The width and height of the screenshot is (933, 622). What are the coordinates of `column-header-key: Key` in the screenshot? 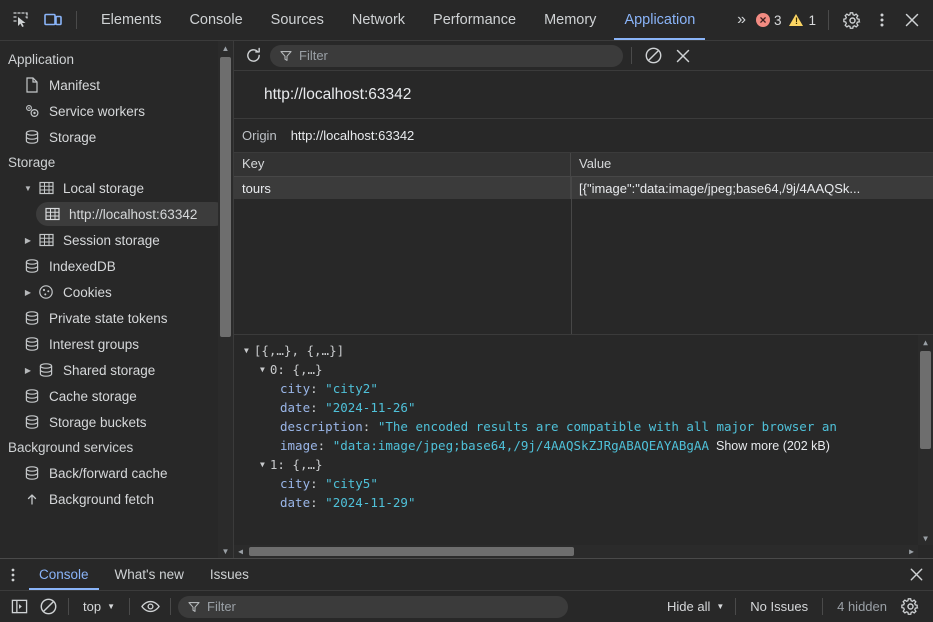 It's located at (402, 164).